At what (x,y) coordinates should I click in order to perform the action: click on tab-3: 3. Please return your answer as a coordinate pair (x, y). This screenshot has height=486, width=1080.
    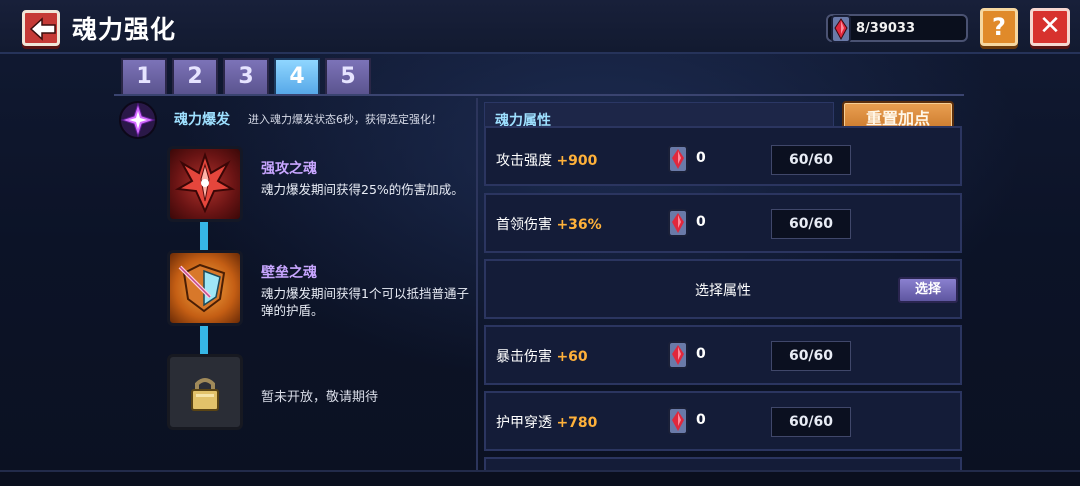
    Looking at the image, I should click on (246, 76).